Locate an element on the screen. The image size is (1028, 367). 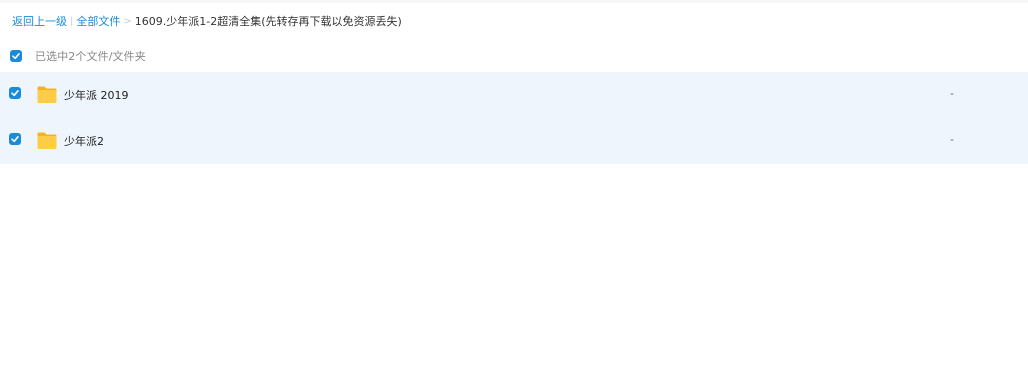
selection-summary: 已选中2个文件/文件夹 is located at coordinates (90, 56).